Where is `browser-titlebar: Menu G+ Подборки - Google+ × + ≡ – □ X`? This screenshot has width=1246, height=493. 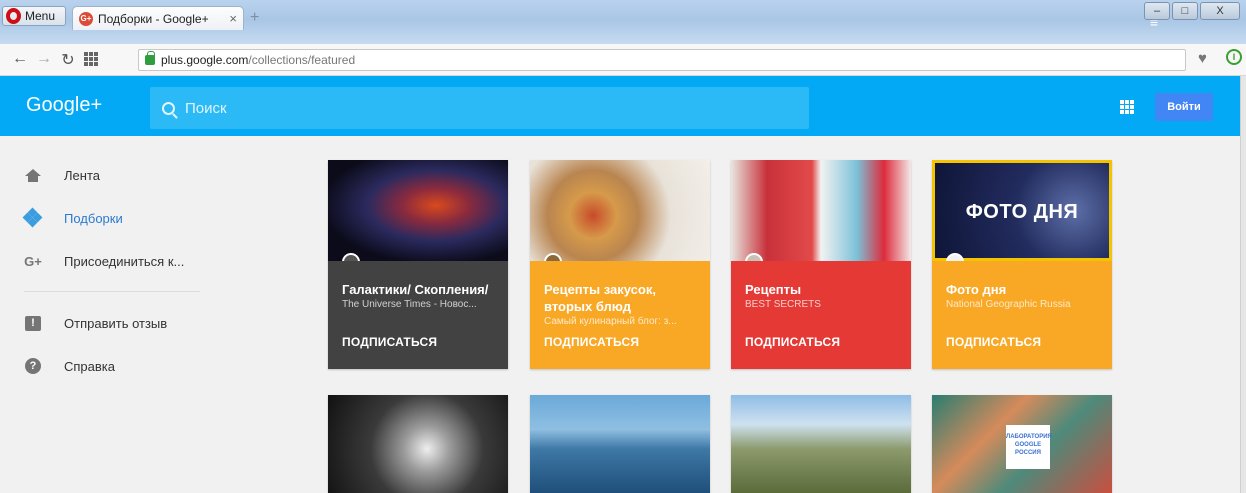 browser-titlebar: Menu G+ Подборки - Google+ × + ≡ – □ X is located at coordinates (623, 22).